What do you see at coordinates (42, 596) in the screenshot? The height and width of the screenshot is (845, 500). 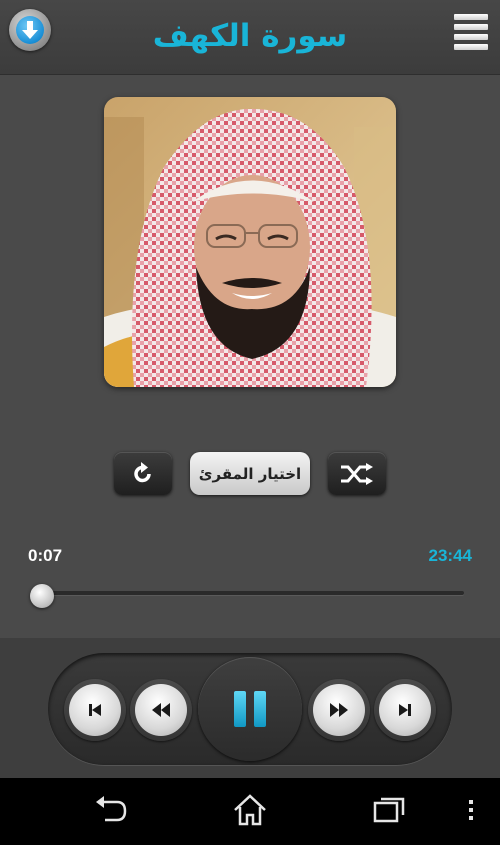 I see `seek-thumb` at bounding box center [42, 596].